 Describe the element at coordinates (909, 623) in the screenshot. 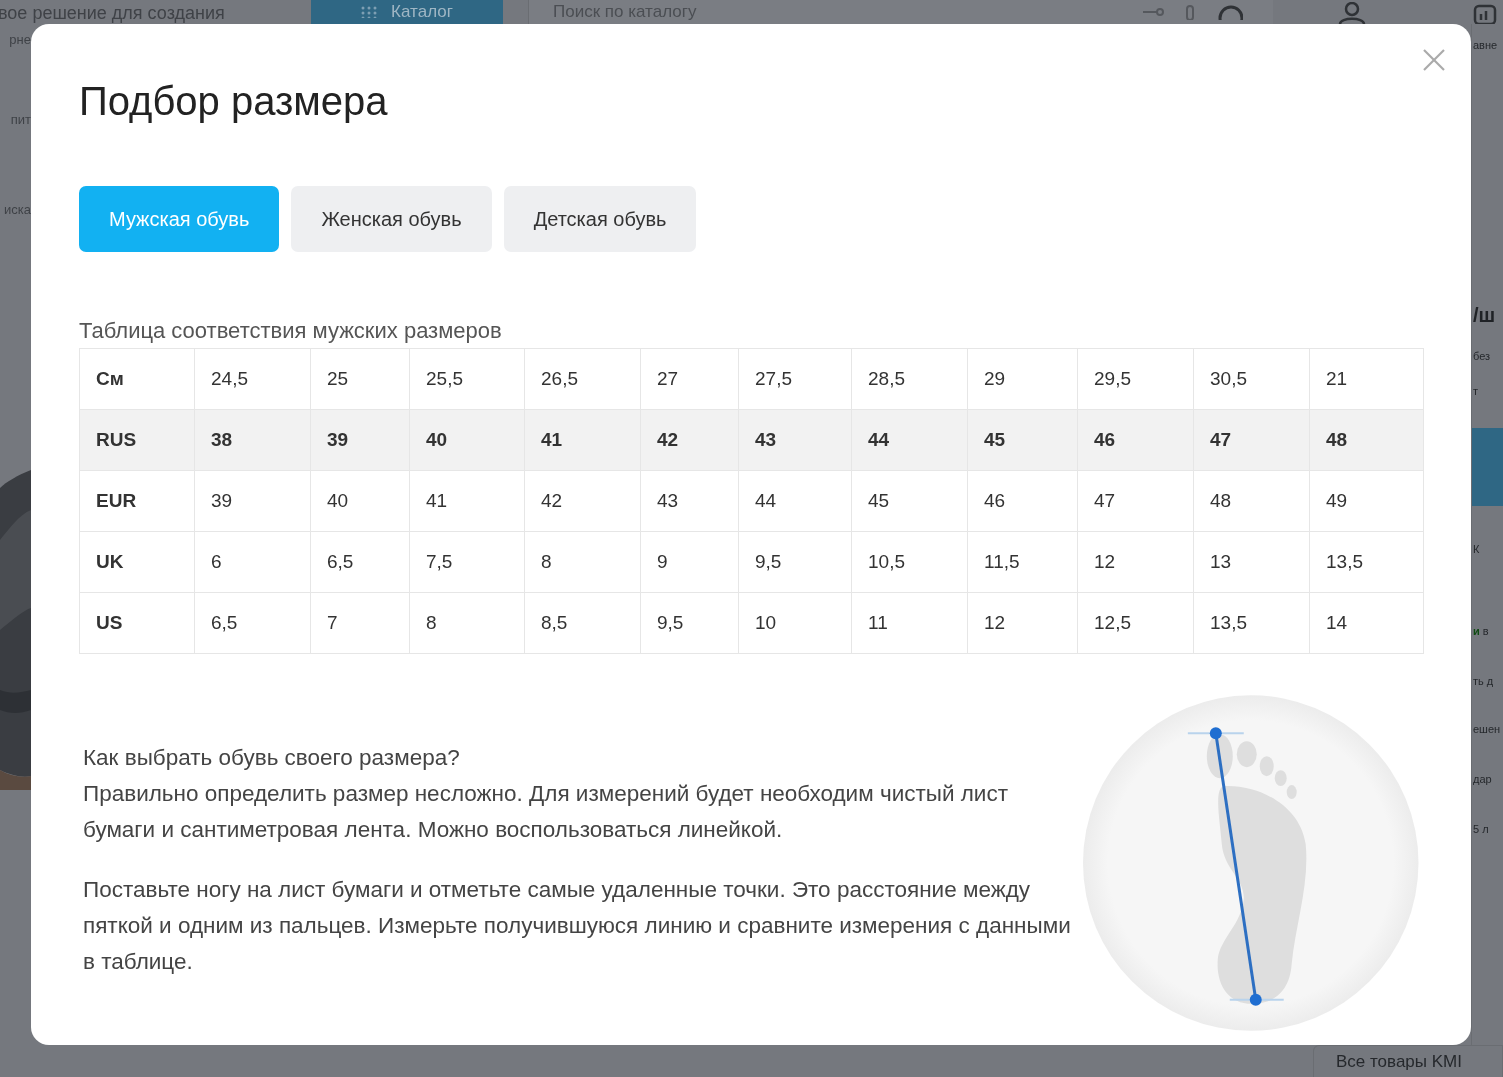

I see `table-cell: 11` at that location.